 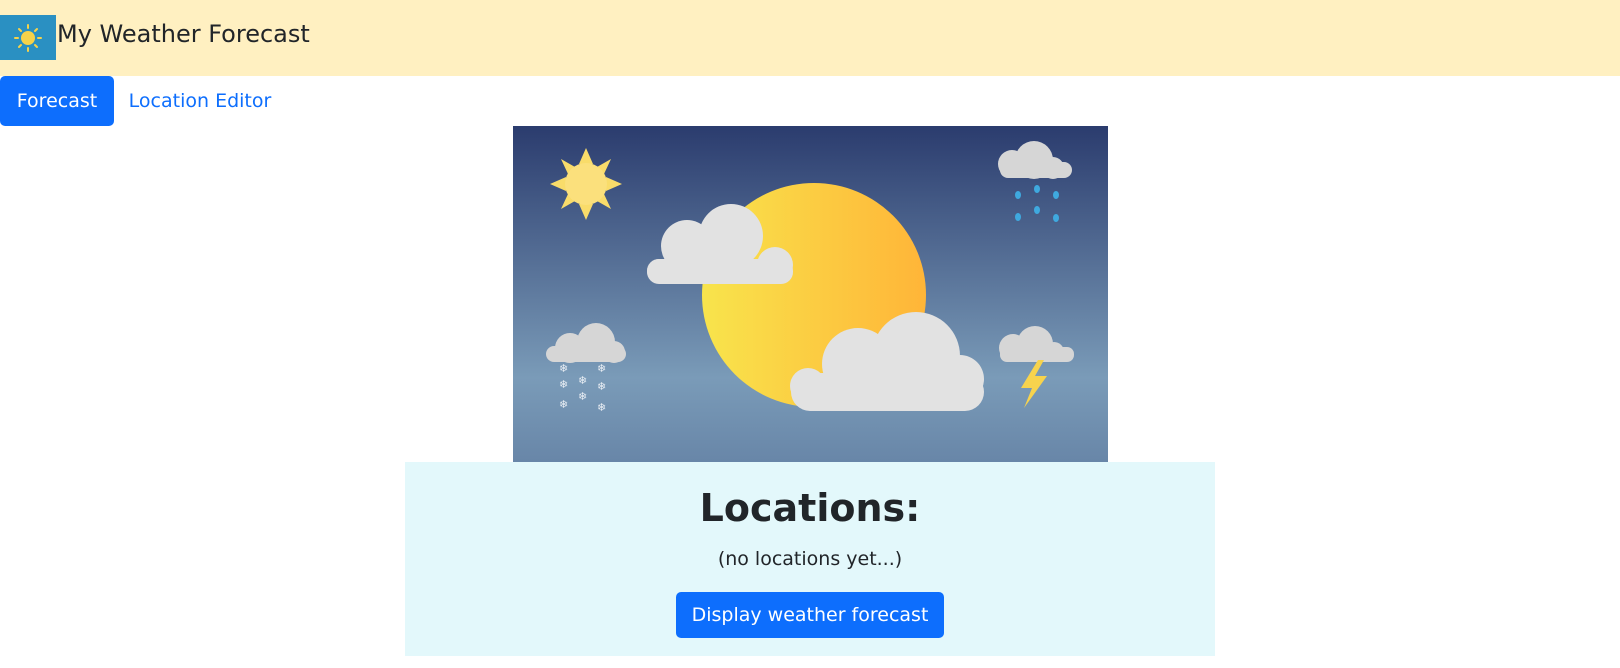 What do you see at coordinates (183, 34) in the screenshot?
I see `app-title: My Weather Forecast` at bounding box center [183, 34].